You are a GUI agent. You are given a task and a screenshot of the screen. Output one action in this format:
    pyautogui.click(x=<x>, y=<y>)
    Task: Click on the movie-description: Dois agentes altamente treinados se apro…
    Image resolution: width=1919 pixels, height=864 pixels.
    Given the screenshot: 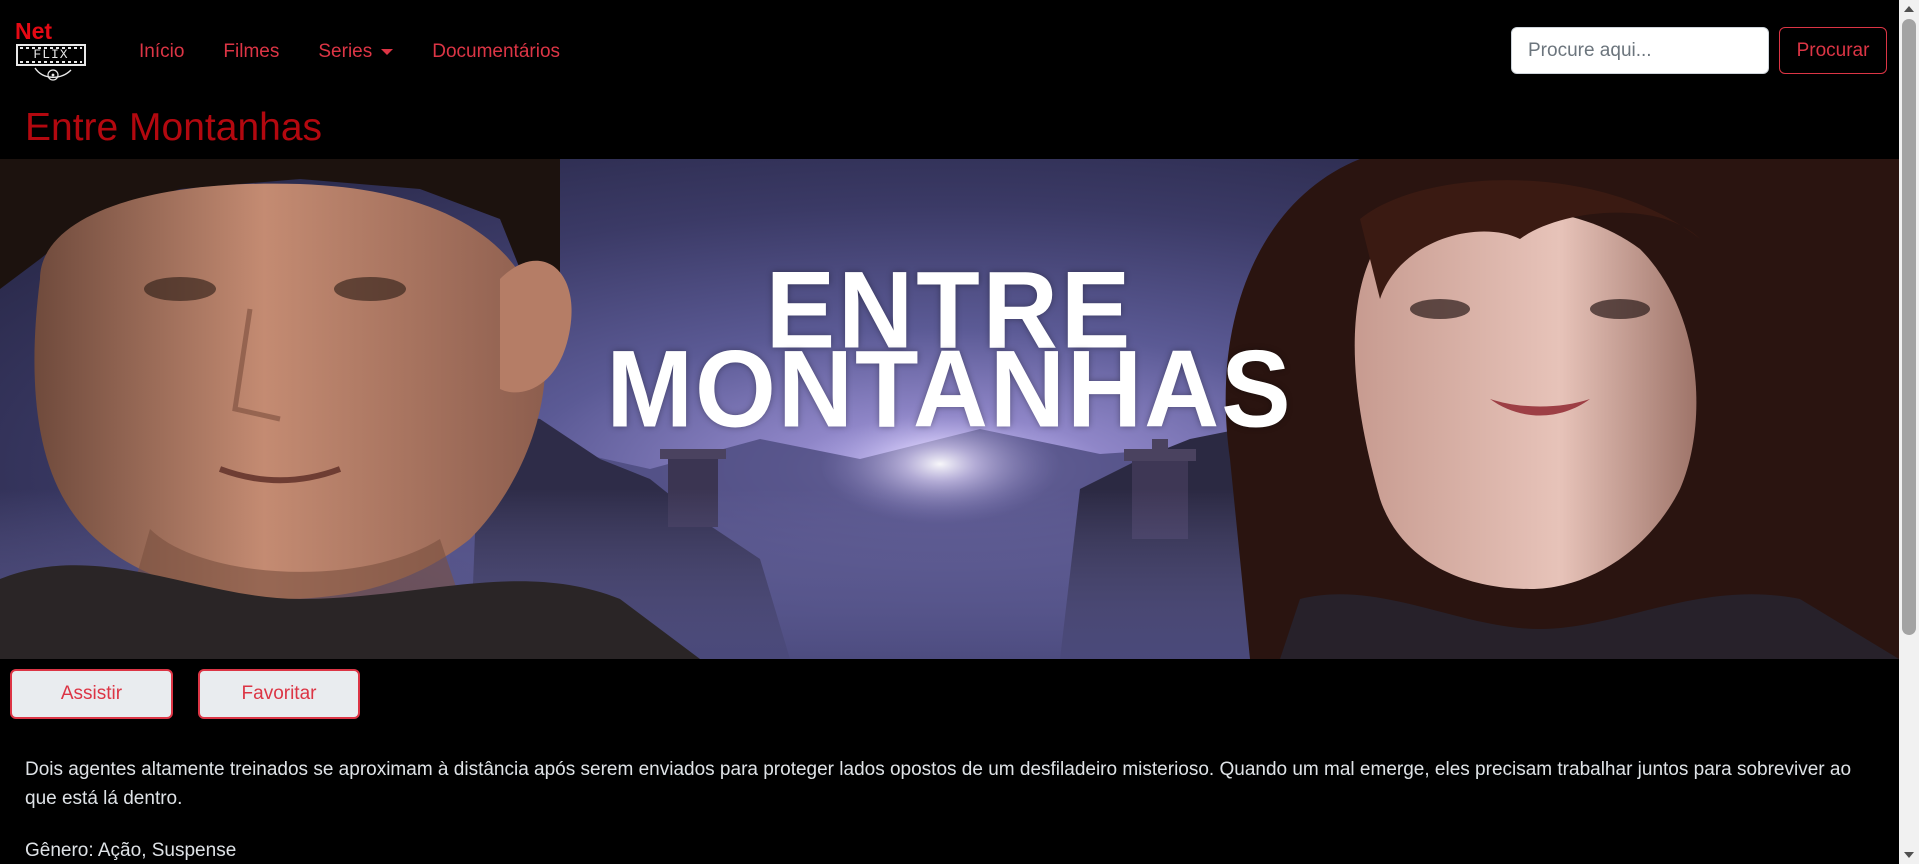 What is the action you would take?
    pyautogui.click(x=938, y=784)
    